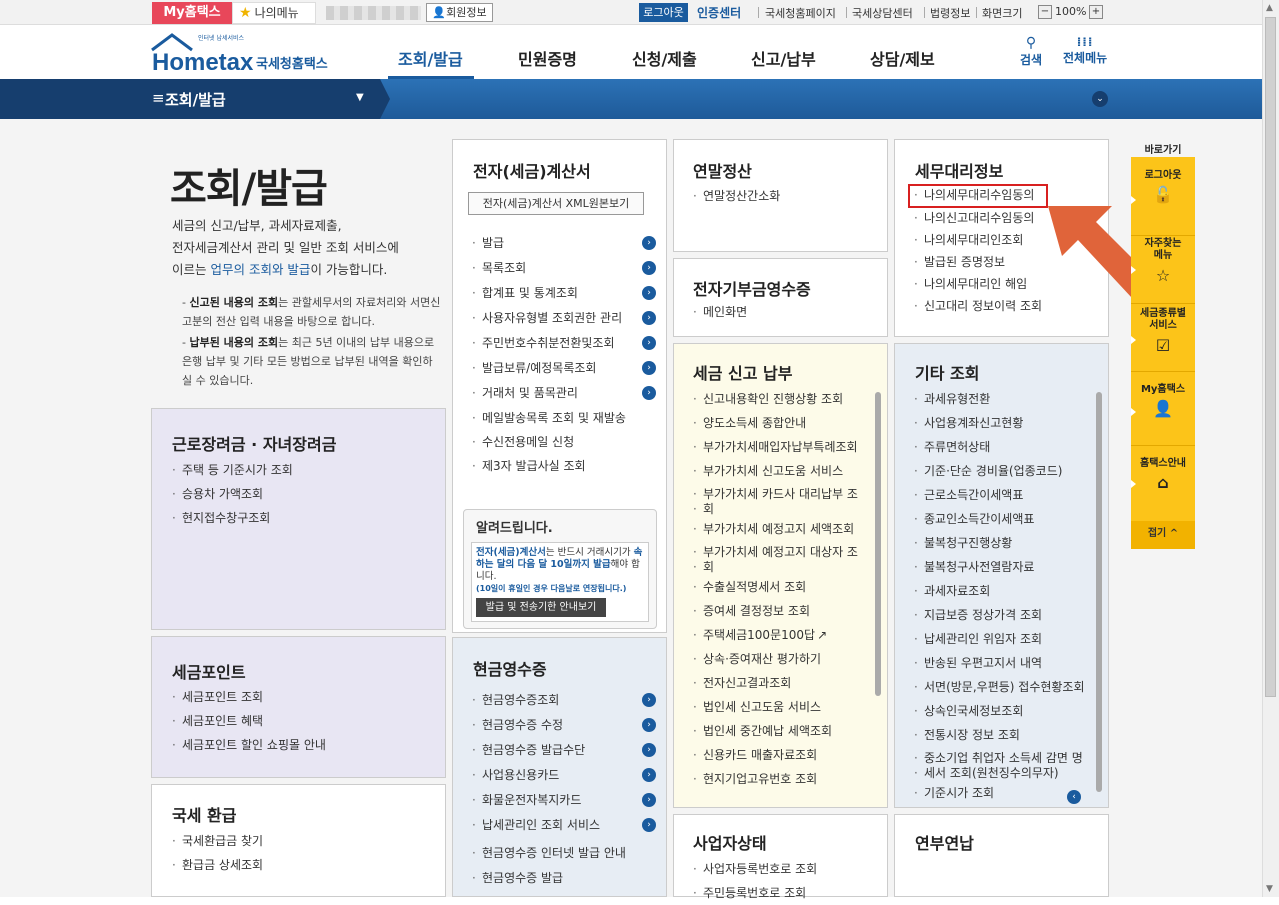 Image resolution: width=1279 pixels, height=905 pixels. Describe the element at coordinates (783, 707) in the screenshot. I see `list-item: 법인세 신고도움 서비스` at that location.